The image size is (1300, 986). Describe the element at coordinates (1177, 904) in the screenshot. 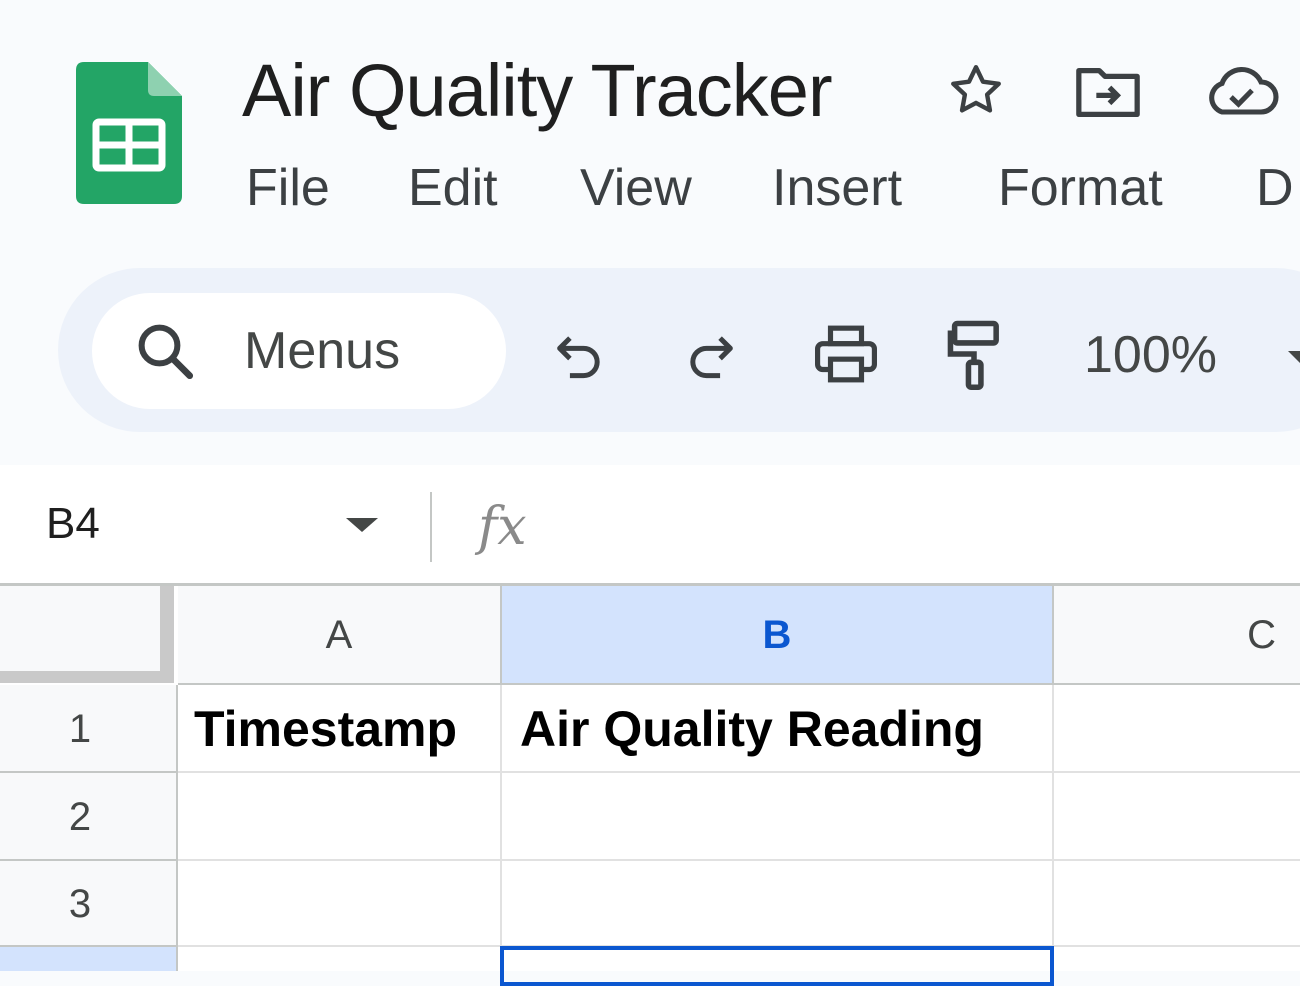

I see `cell-c3` at that location.